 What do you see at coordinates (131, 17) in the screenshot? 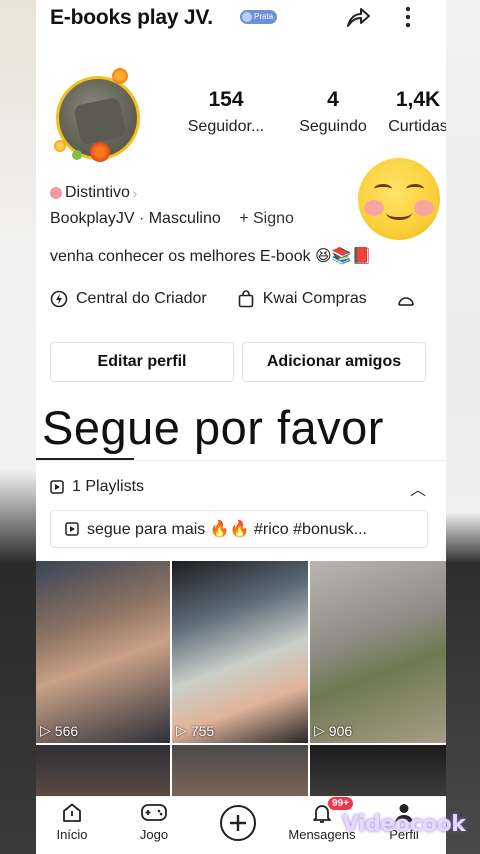
I see `profile-name: E-books play JV.` at bounding box center [131, 17].